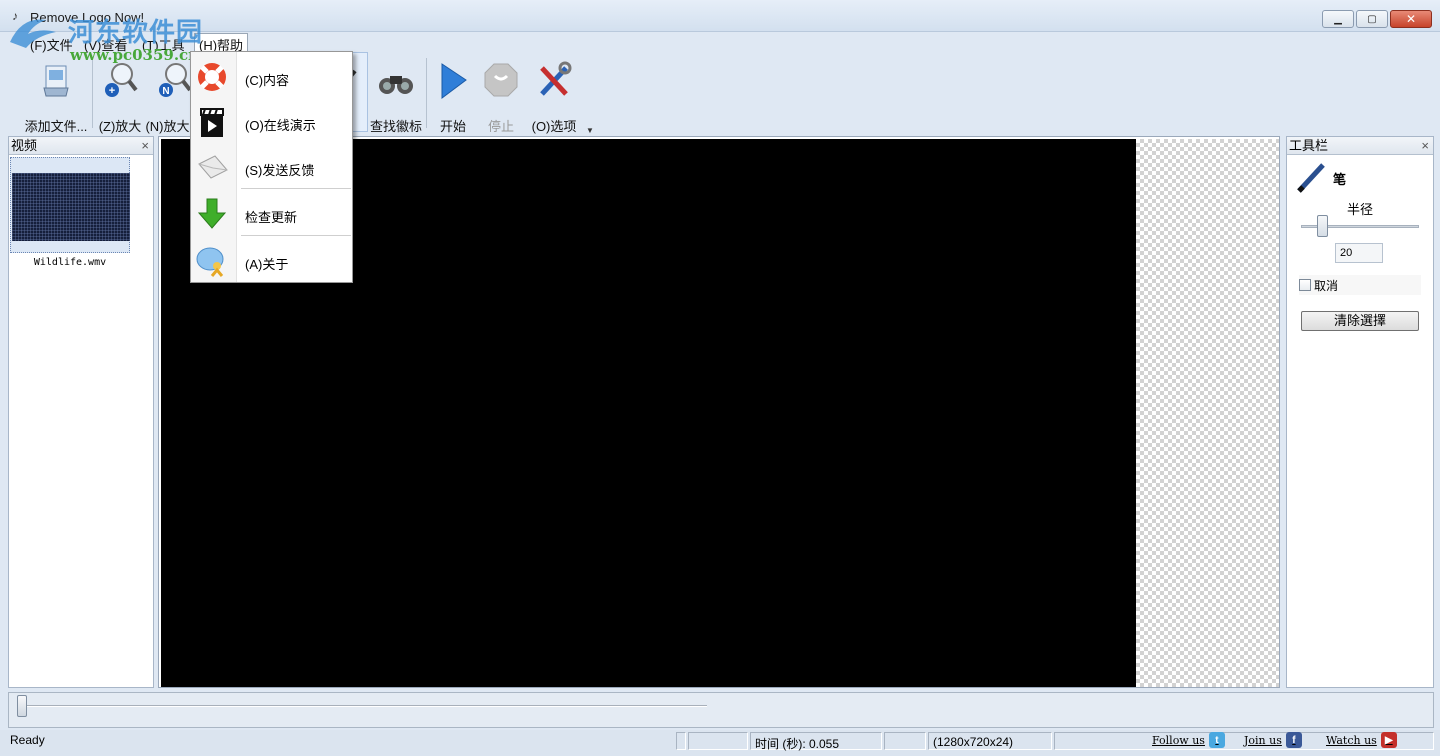  I want to click on find-logo-label: 查找徽标, so click(395, 126).